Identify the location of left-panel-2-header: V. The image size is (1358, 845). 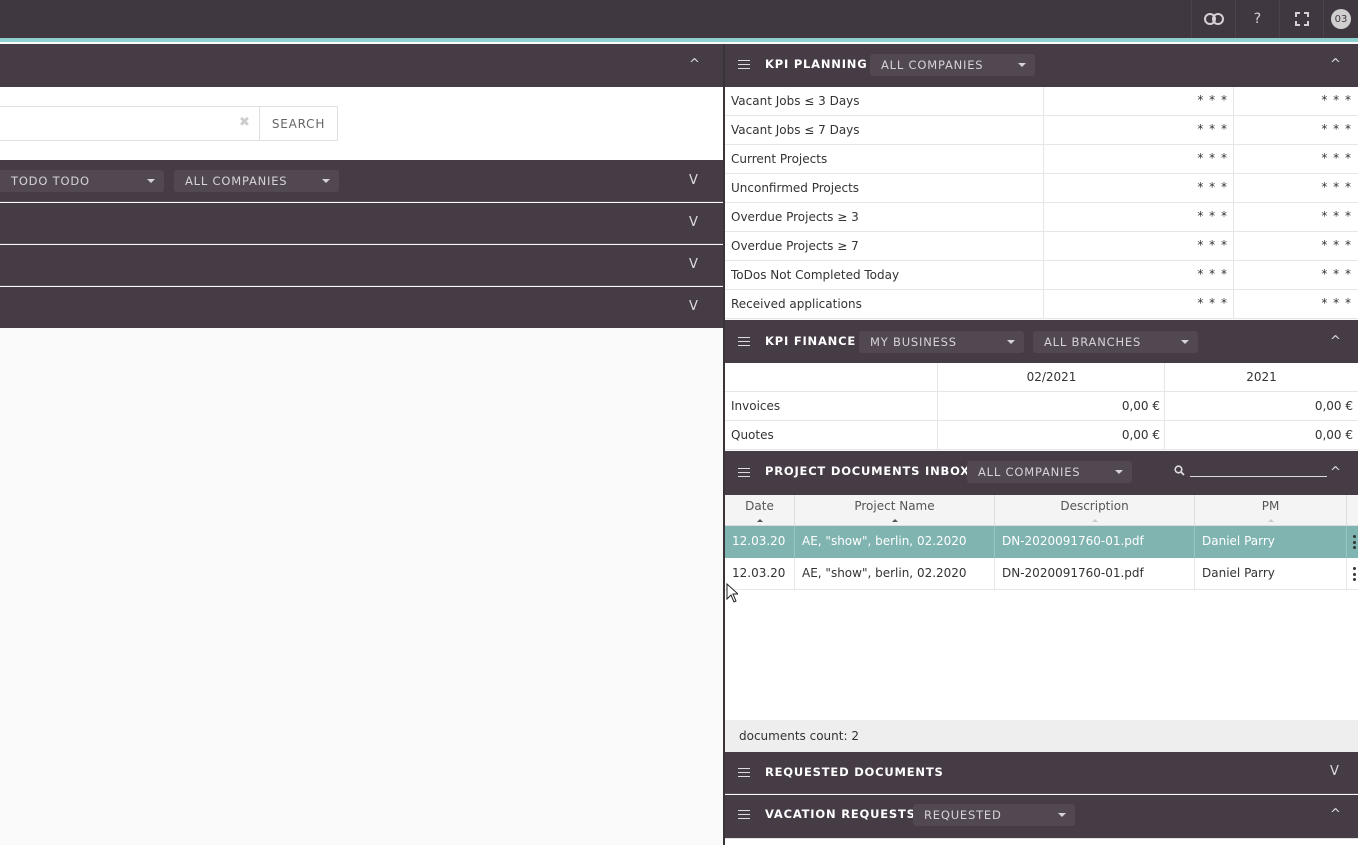
(362, 223).